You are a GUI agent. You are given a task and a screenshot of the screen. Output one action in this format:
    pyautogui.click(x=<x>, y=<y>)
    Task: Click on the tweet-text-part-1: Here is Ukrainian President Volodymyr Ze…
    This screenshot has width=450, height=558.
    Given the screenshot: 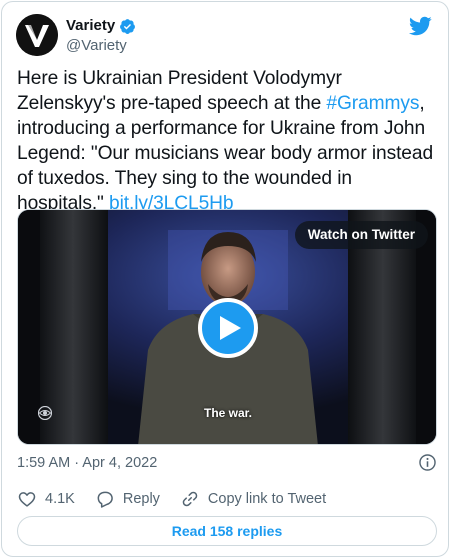 What is the action you would take?
    pyautogui.click(x=179, y=91)
    